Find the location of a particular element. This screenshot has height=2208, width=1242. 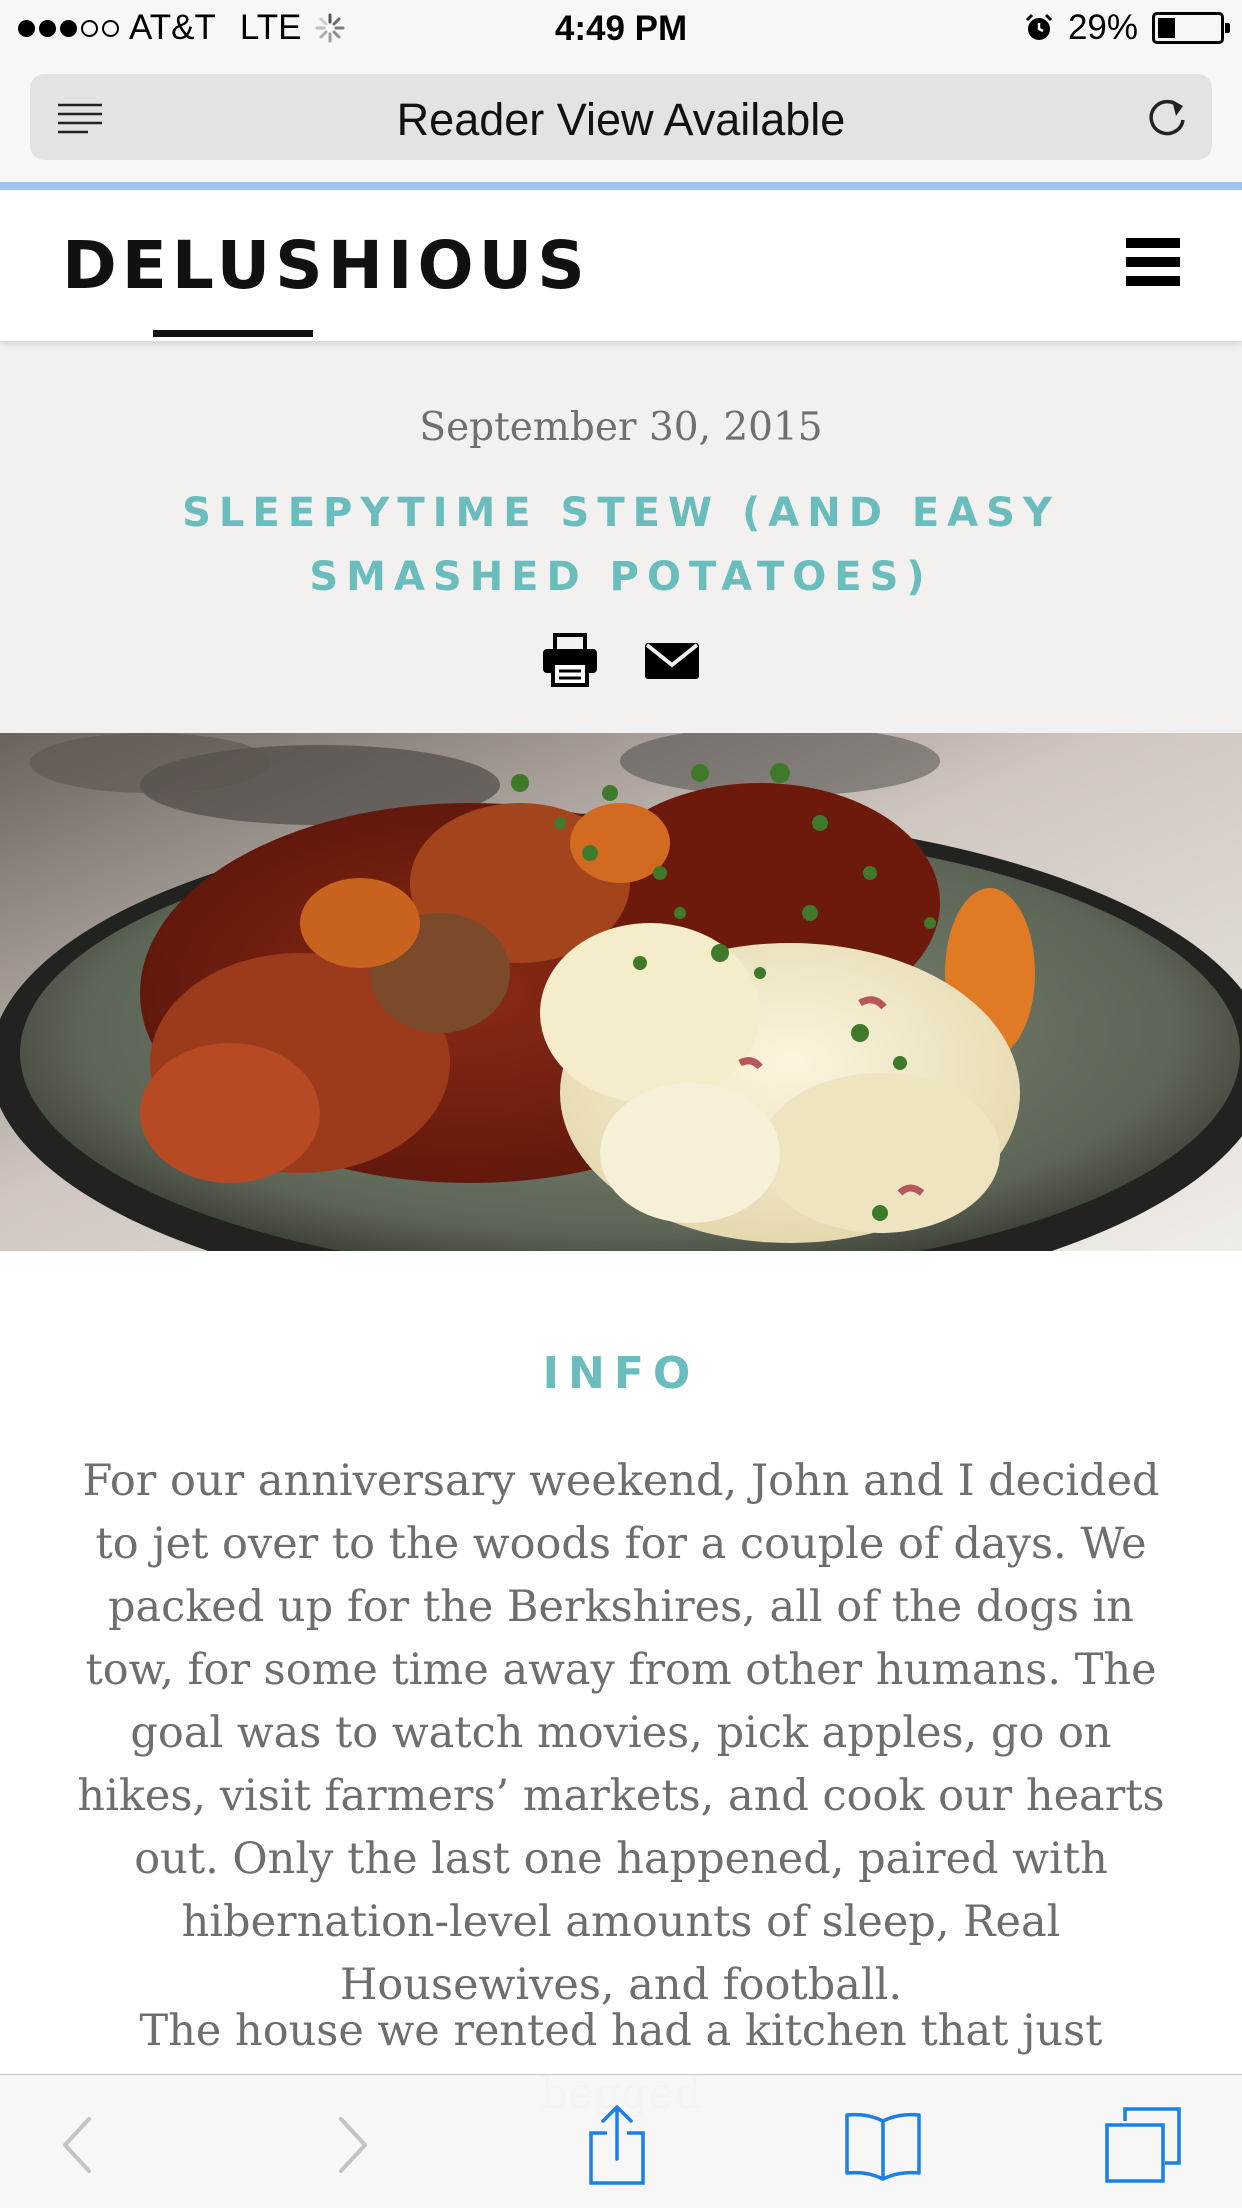

tabs-icon is located at coordinates (1143, 2145).